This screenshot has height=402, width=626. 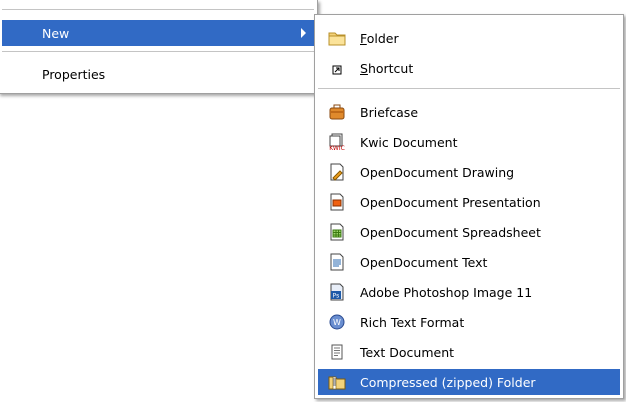 What do you see at coordinates (337, 68) in the screenshot?
I see `shortcut-icon` at bounding box center [337, 68].